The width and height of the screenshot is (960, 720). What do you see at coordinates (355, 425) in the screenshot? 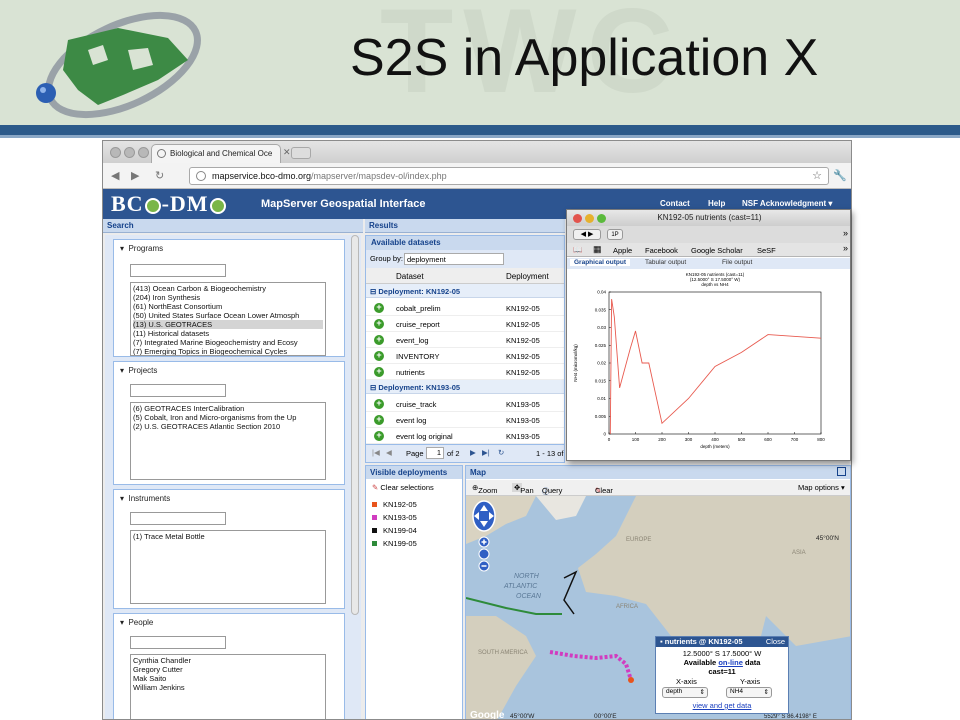
I see `scrollbar` at bounding box center [355, 425].